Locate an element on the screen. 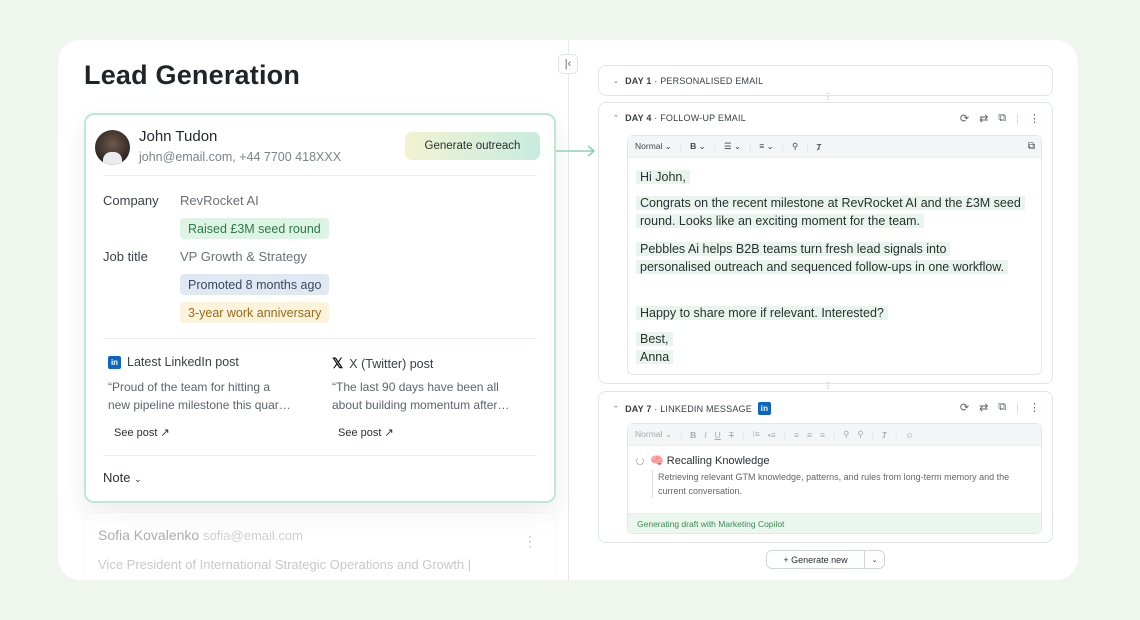 This screenshot has height=620, width=1140. align-center-icon: ≡ is located at coordinates (809, 435).